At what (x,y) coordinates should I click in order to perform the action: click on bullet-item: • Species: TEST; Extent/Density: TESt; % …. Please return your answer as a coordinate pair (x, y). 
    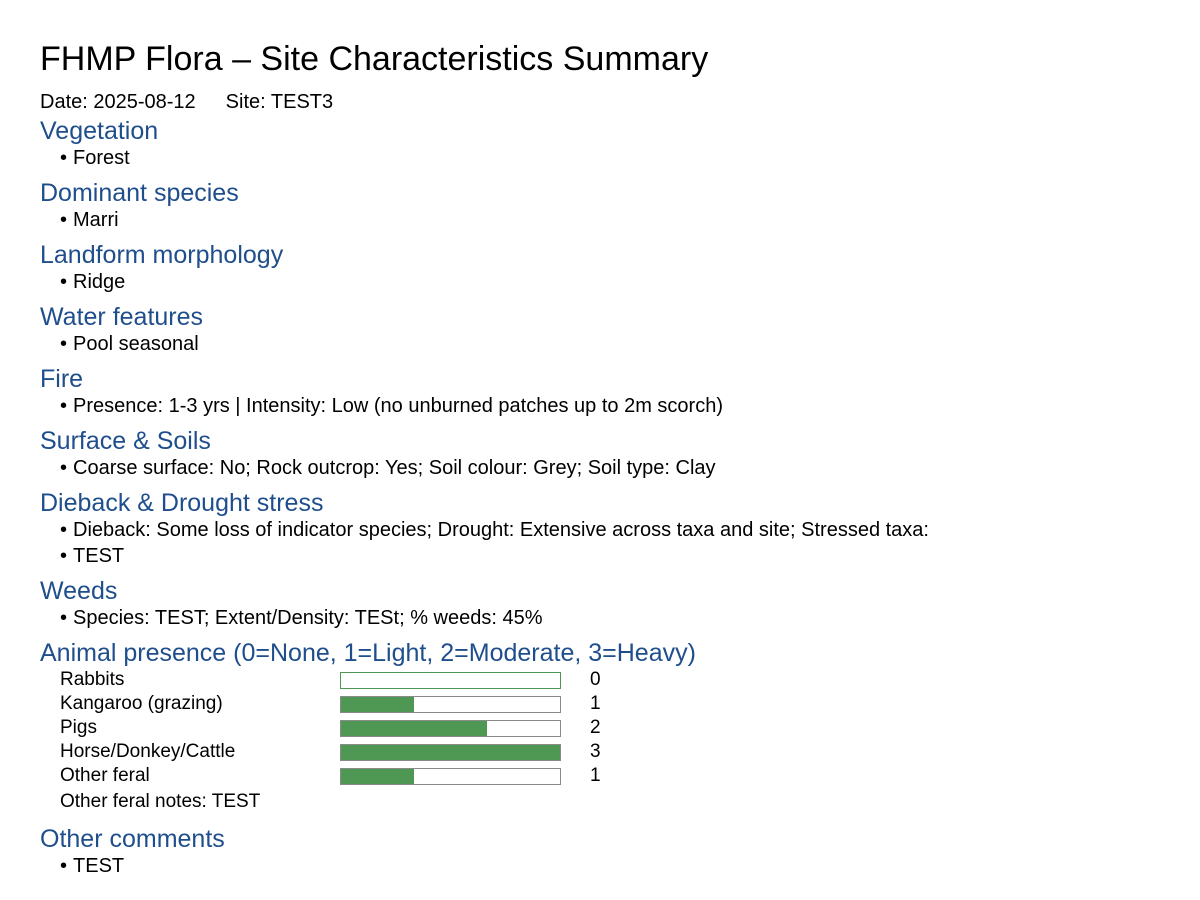
    Looking at the image, I should click on (301, 618).